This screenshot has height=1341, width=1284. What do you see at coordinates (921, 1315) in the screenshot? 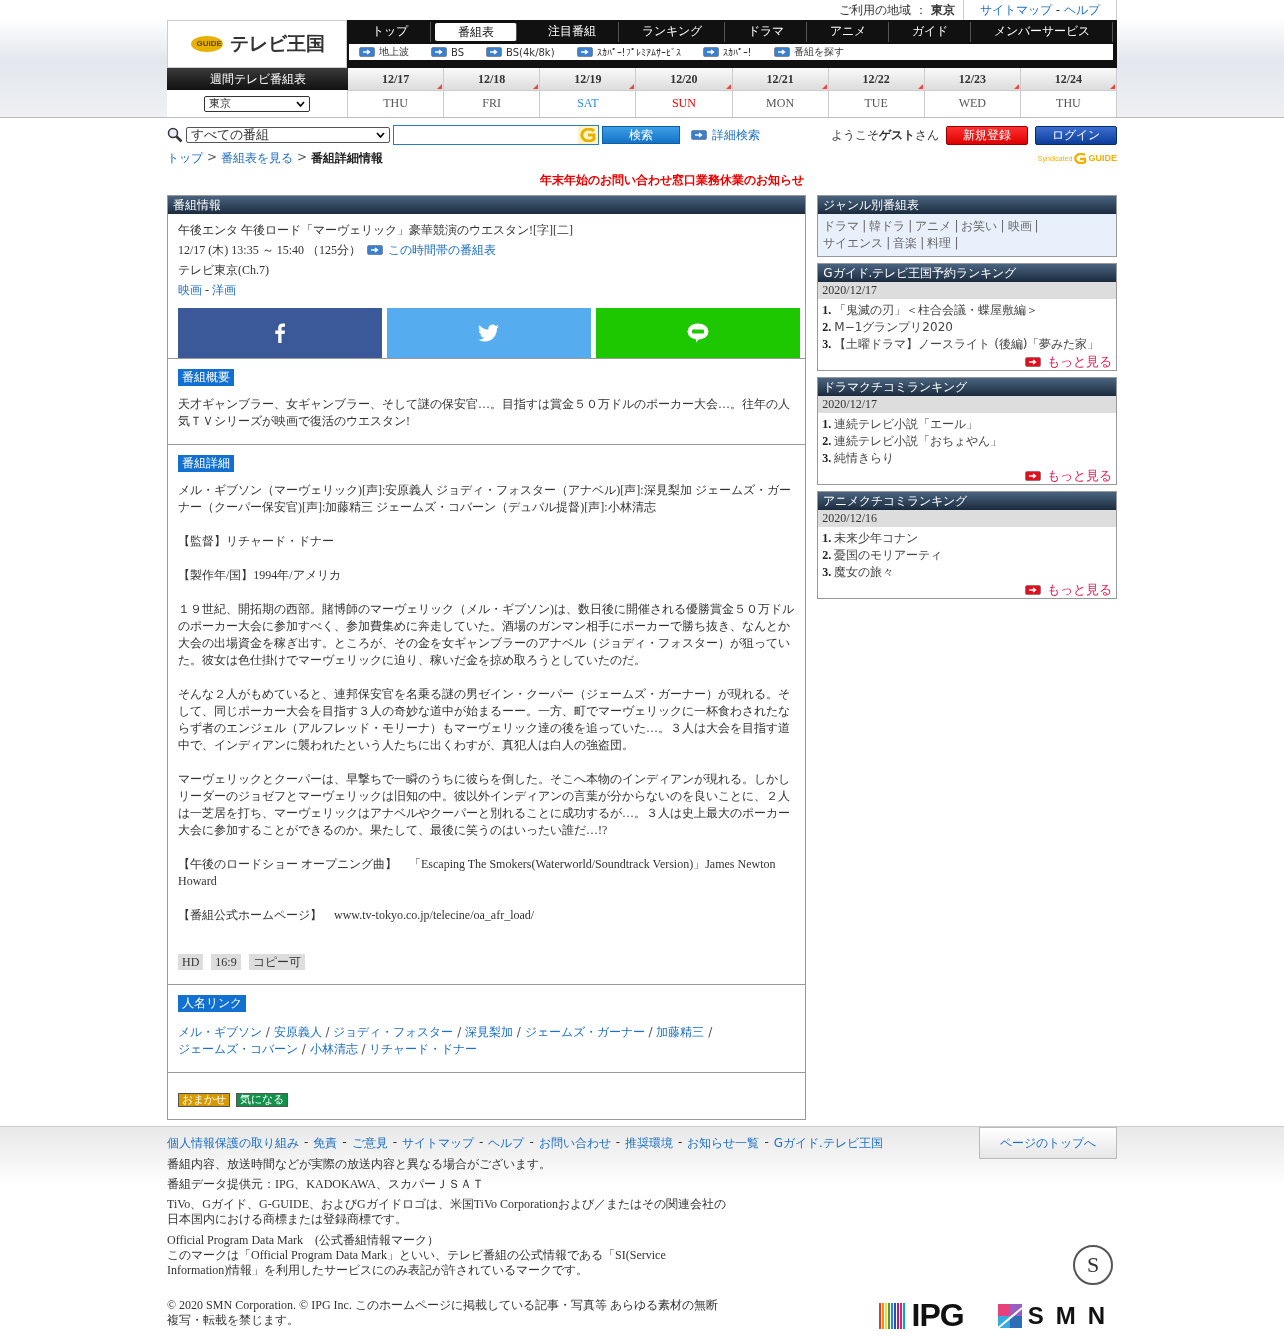
I see `ipg-logo: IPG` at bounding box center [921, 1315].